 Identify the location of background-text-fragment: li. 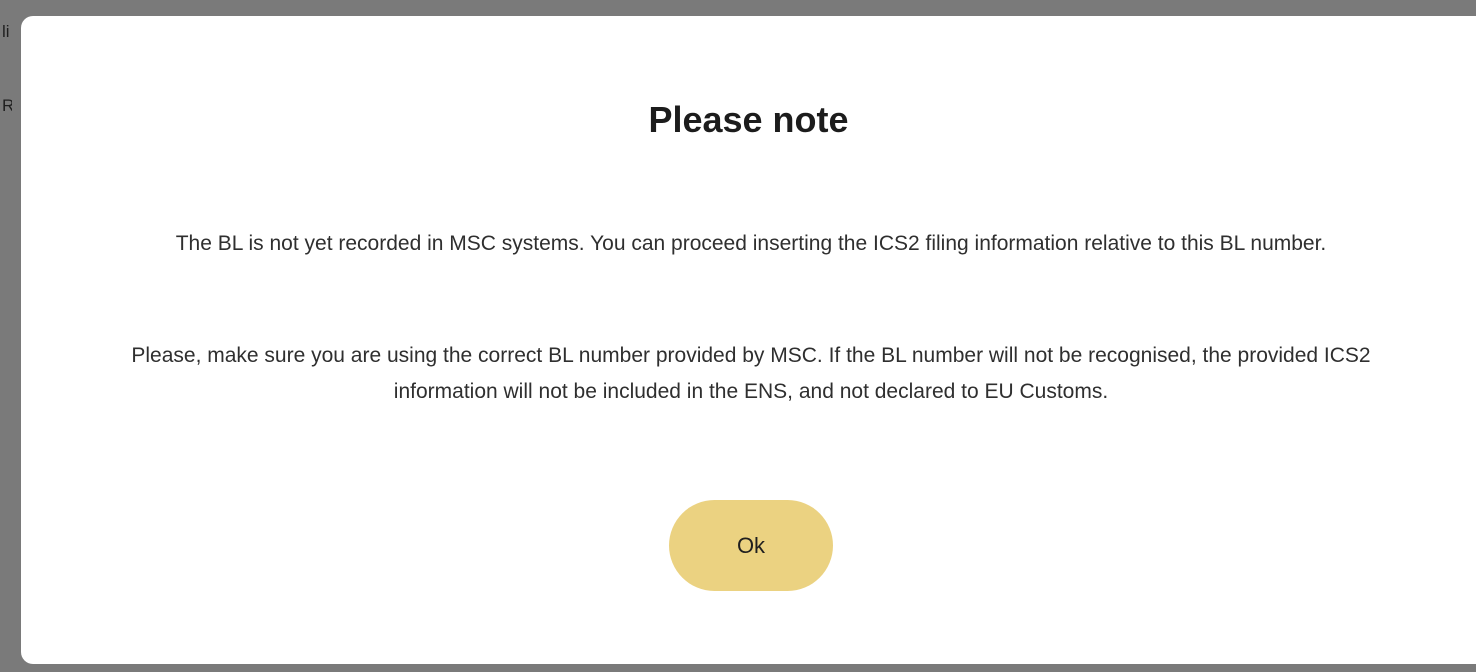
(6, 31).